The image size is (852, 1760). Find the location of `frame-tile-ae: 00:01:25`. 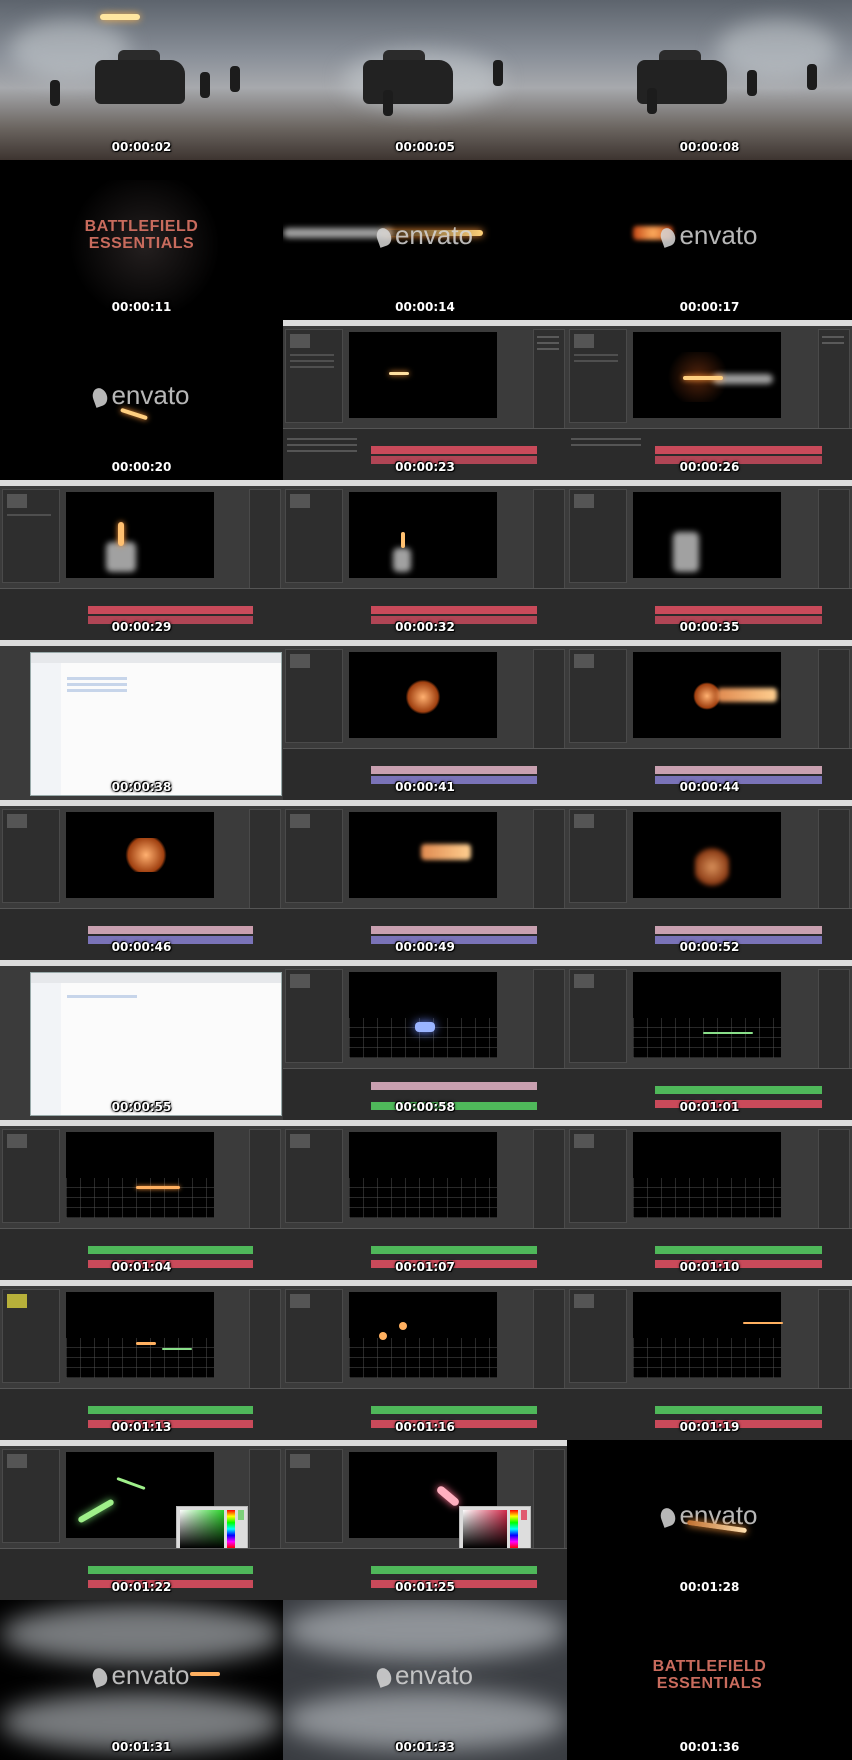

frame-tile-ae: 00:01:25 is located at coordinates (425, 1520).